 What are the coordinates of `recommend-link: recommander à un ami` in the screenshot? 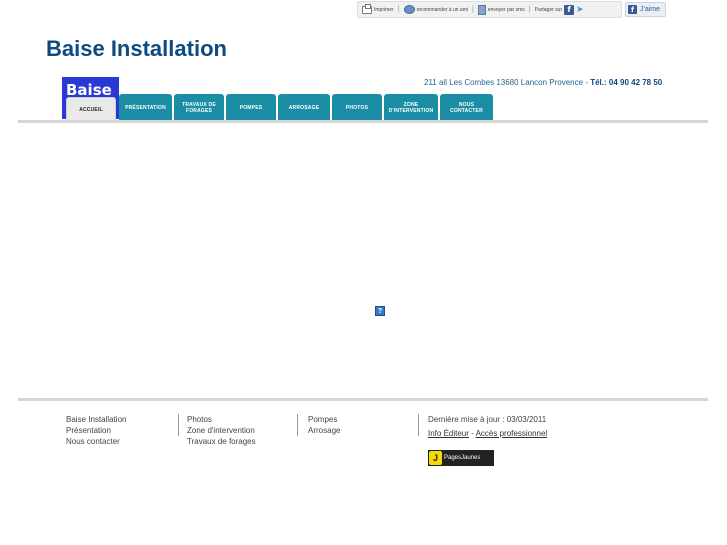 It's located at (435, 9).